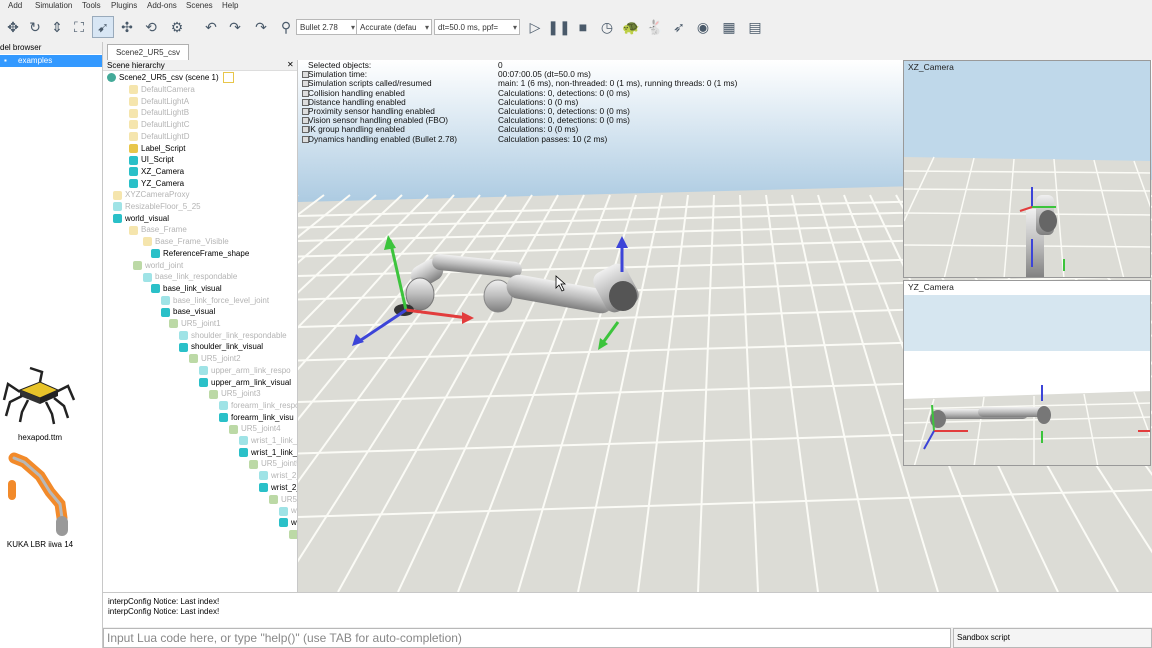 This screenshot has height=648, width=1152. I want to click on hierarchy-item: XYZCameraProxy, so click(151, 195).